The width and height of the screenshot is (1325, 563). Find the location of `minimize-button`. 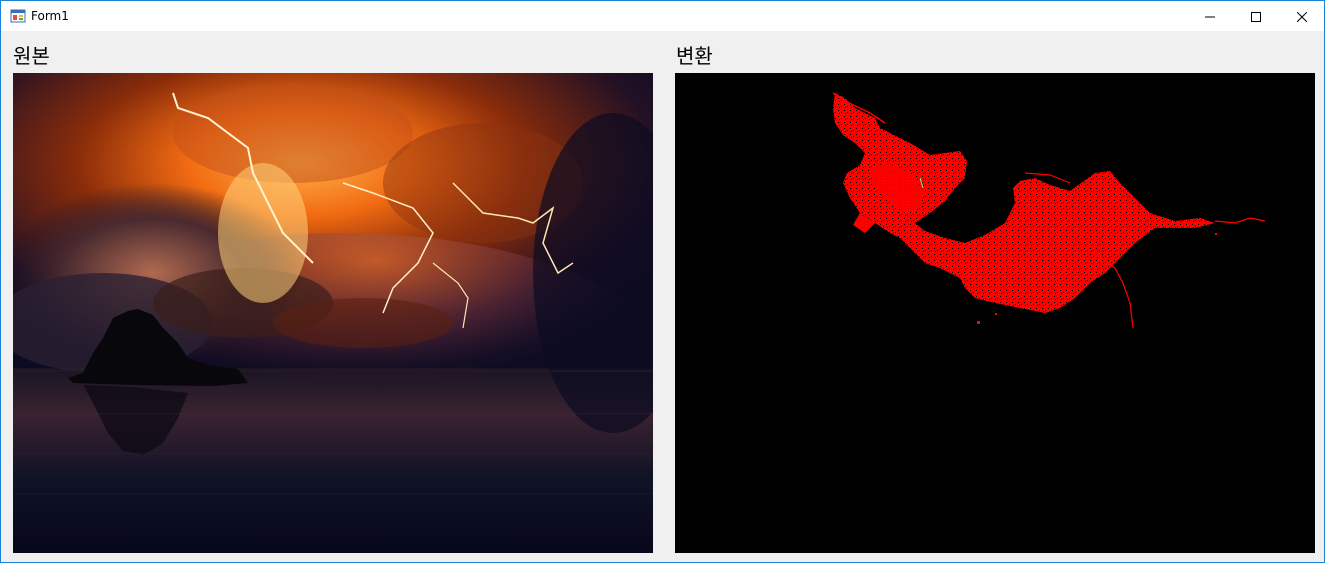

minimize-button is located at coordinates (1210, 16).